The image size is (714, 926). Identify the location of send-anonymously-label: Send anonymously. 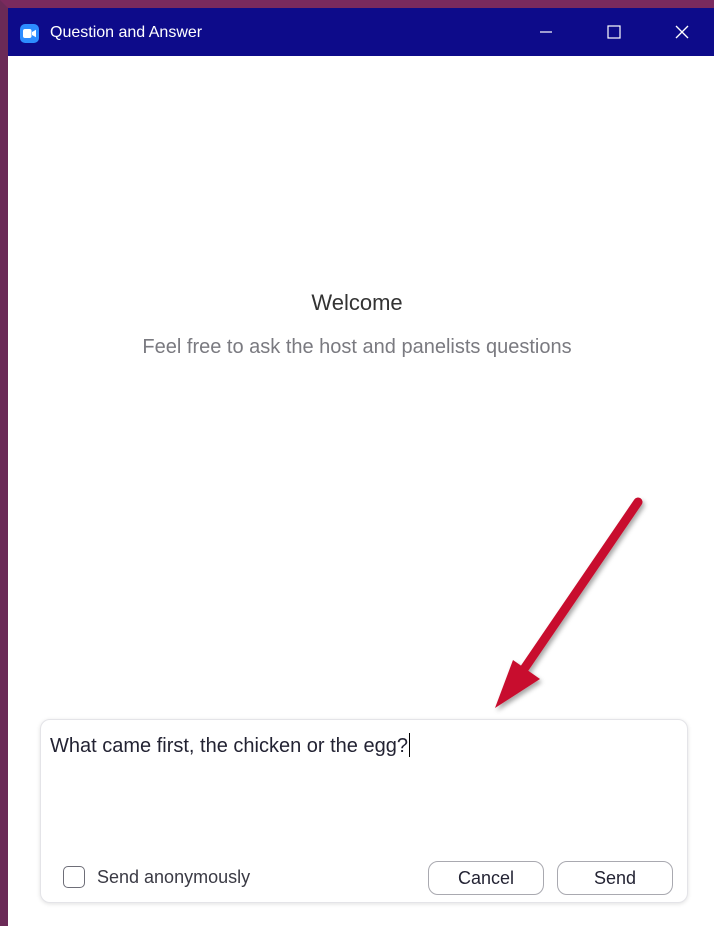
(173, 877).